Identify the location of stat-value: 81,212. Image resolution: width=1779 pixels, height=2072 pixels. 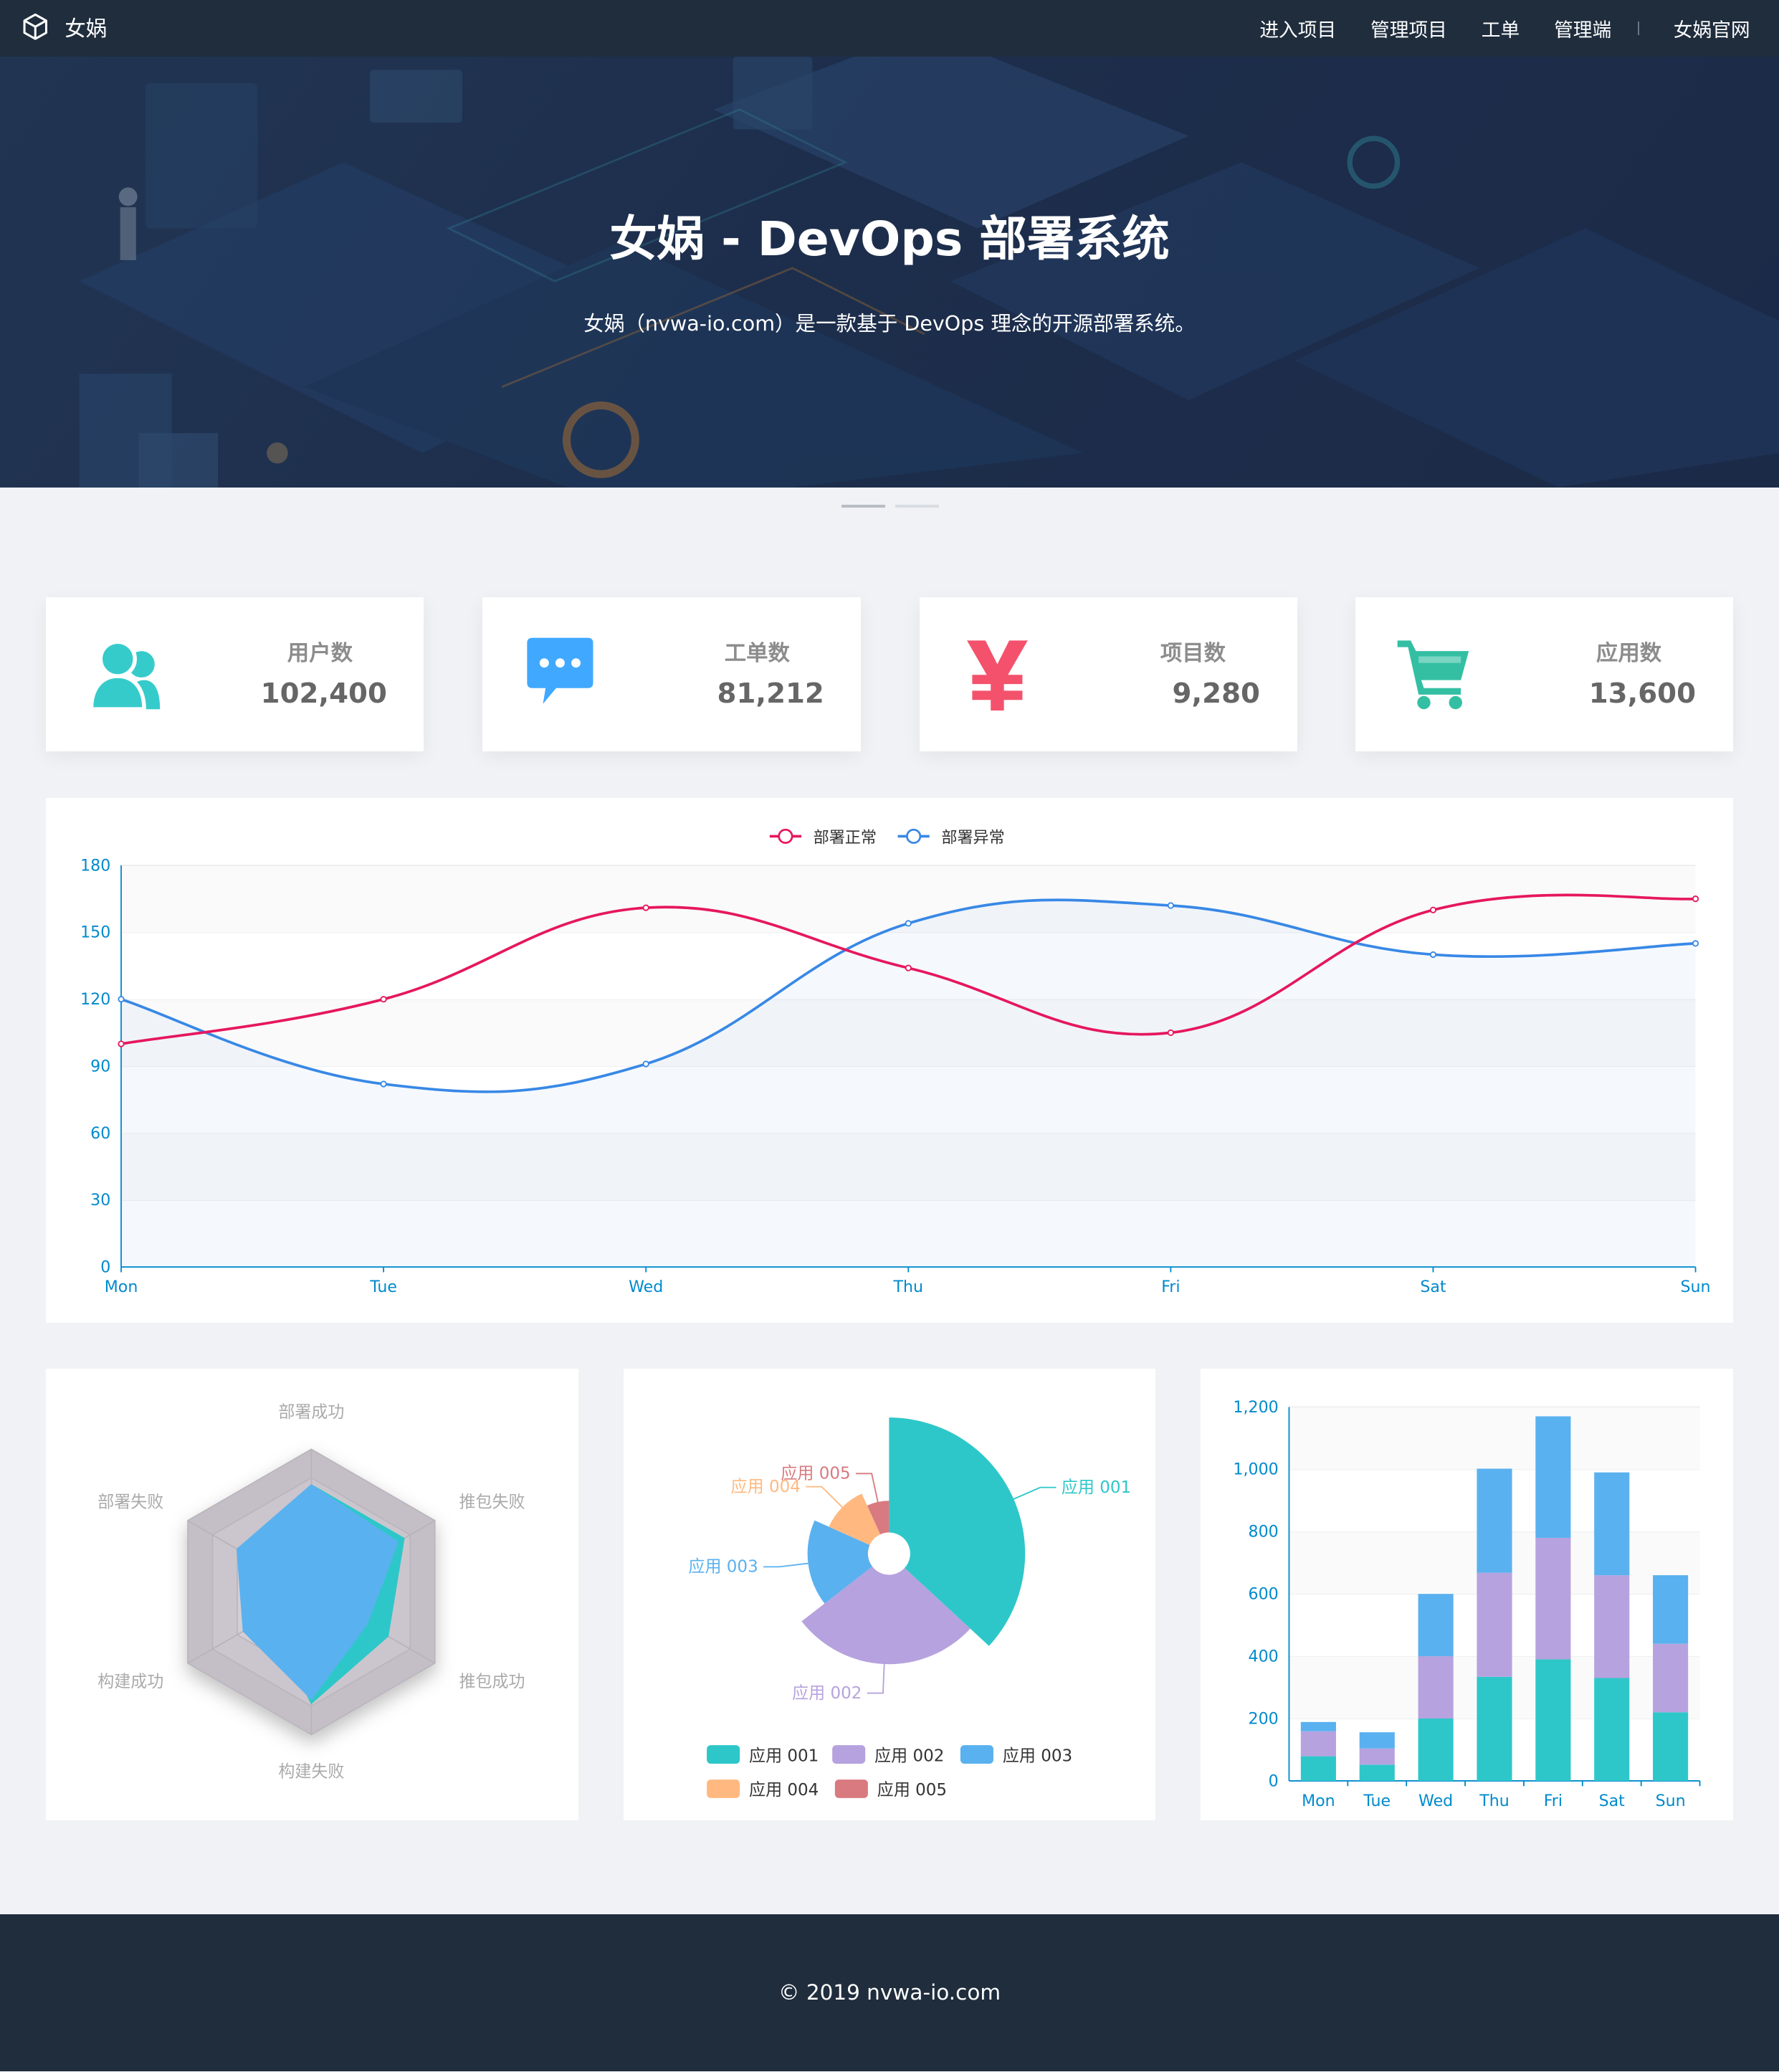
(770, 694).